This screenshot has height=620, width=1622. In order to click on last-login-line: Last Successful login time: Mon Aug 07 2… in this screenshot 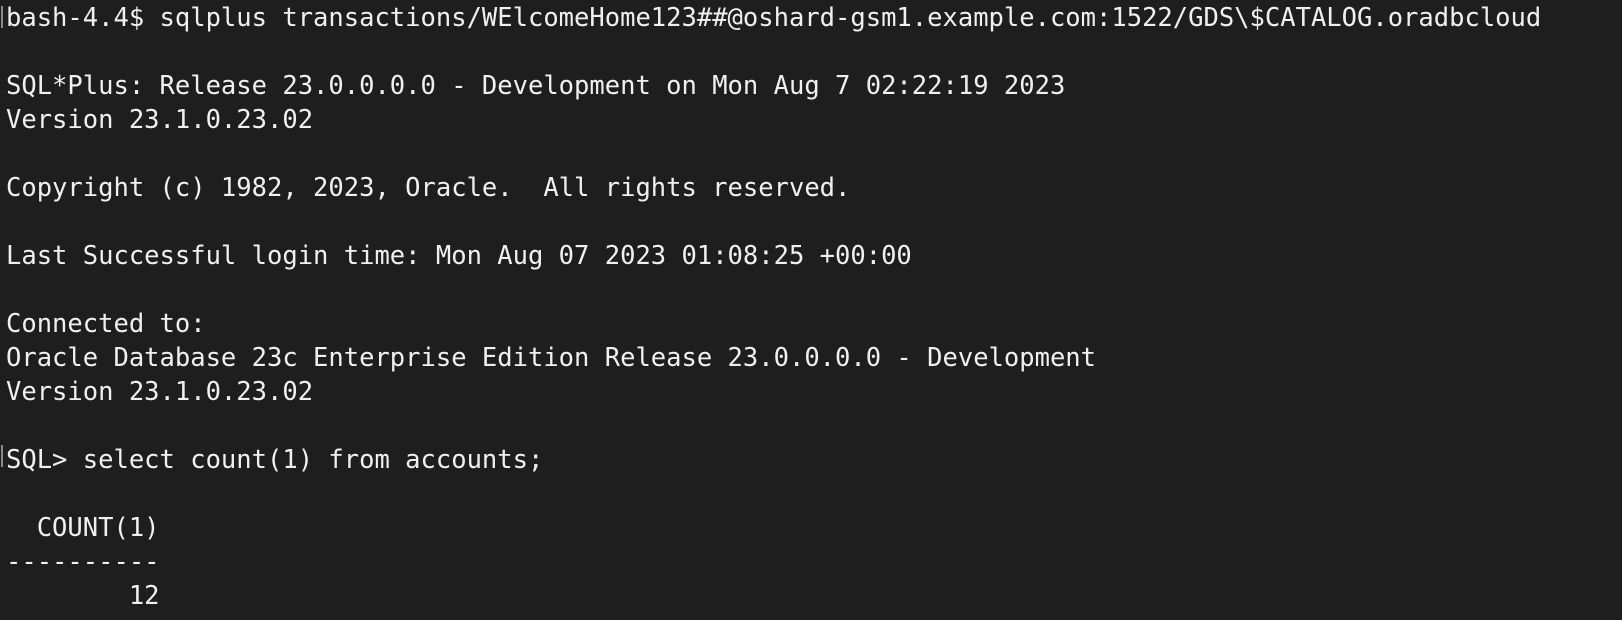, I will do `click(459, 256)`.